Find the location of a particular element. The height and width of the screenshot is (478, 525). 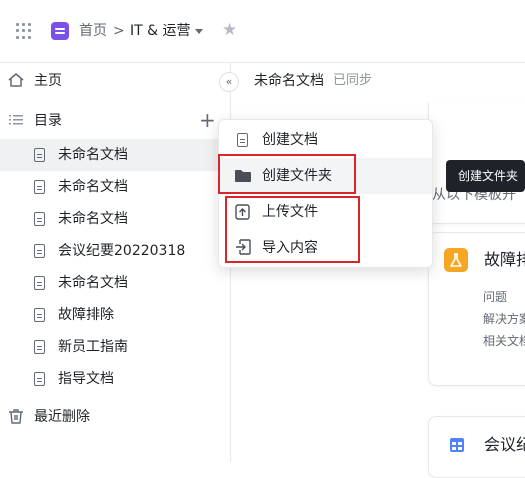

add-icon: + is located at coordinates (207, 120).